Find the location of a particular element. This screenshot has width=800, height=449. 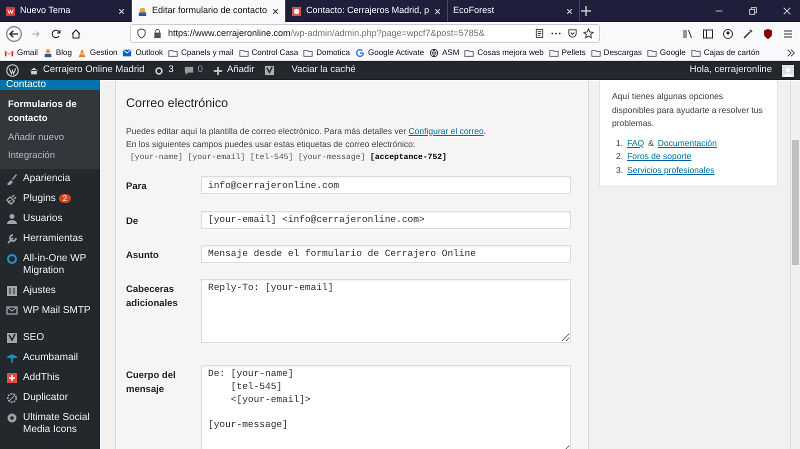

account-link: Hola, cerrajeronline is located at coordinates (731, 70).